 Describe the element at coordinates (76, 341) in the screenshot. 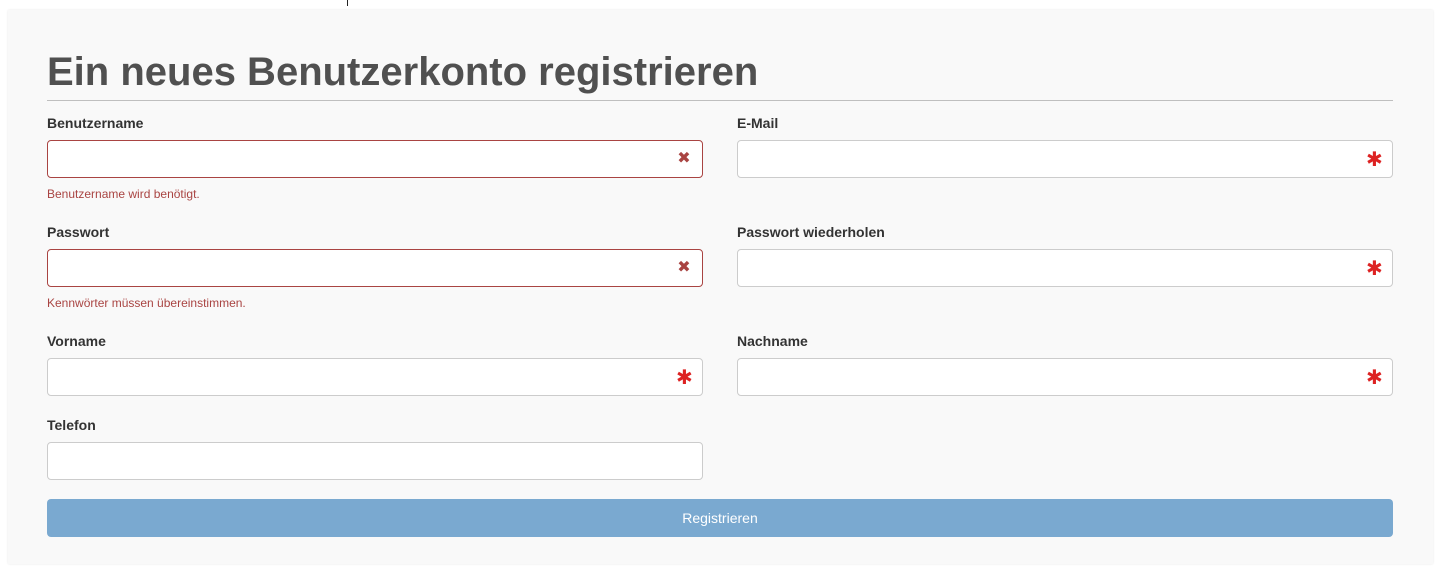

I see `first-name-label: Vorname` at that location.